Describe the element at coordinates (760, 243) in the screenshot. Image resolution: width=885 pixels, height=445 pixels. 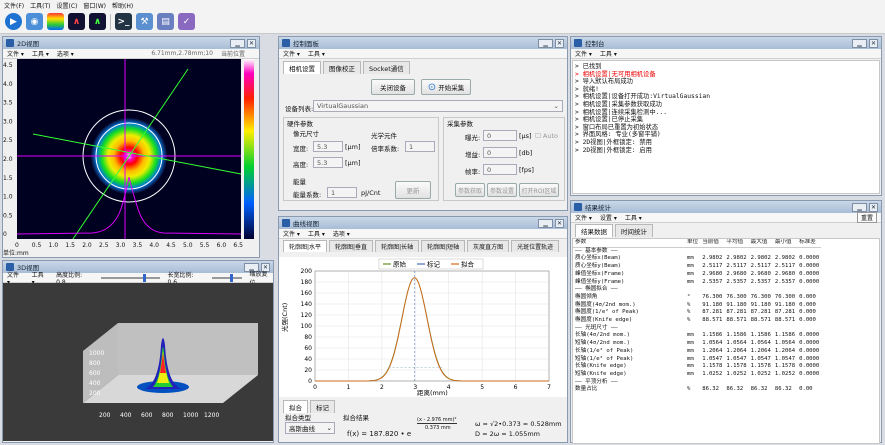
I see `column-header: 最大值` at that location.